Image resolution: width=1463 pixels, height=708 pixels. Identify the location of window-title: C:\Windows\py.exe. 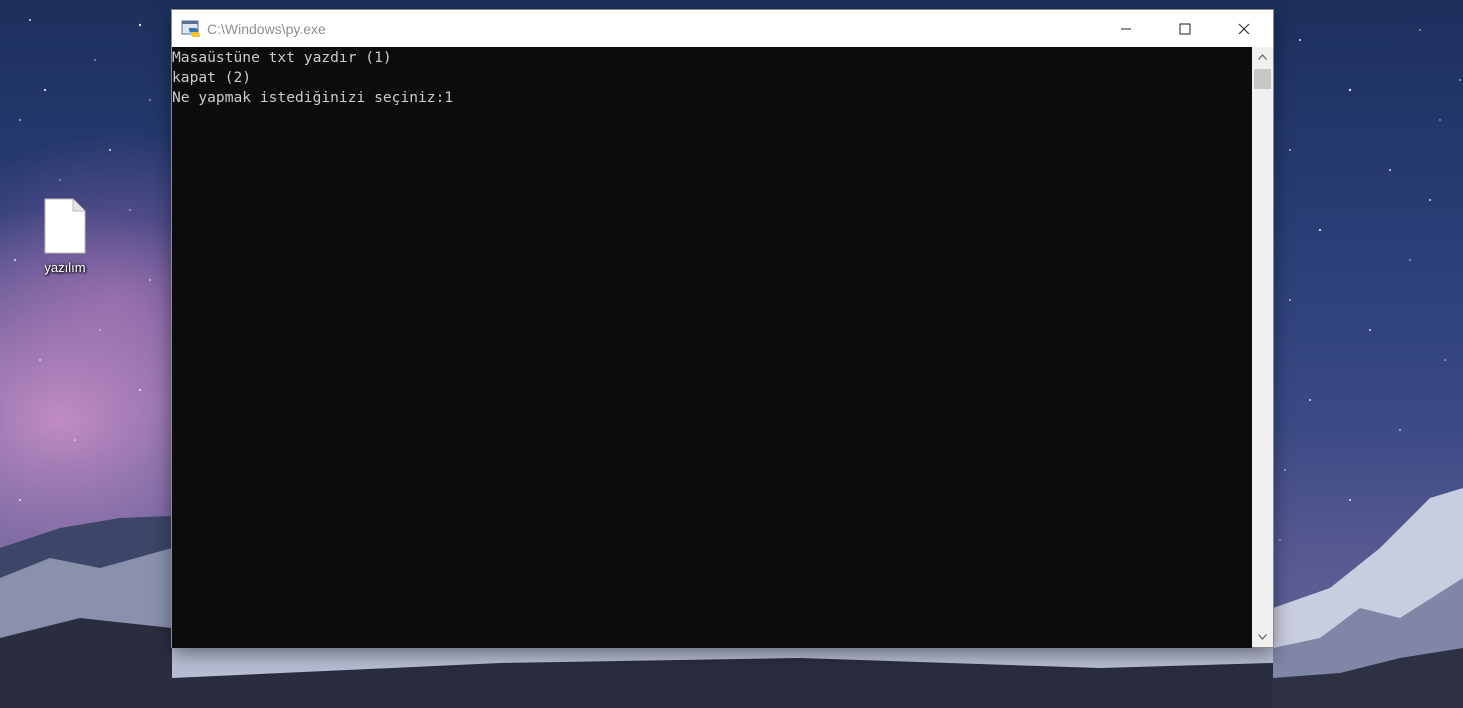
(266, 28).